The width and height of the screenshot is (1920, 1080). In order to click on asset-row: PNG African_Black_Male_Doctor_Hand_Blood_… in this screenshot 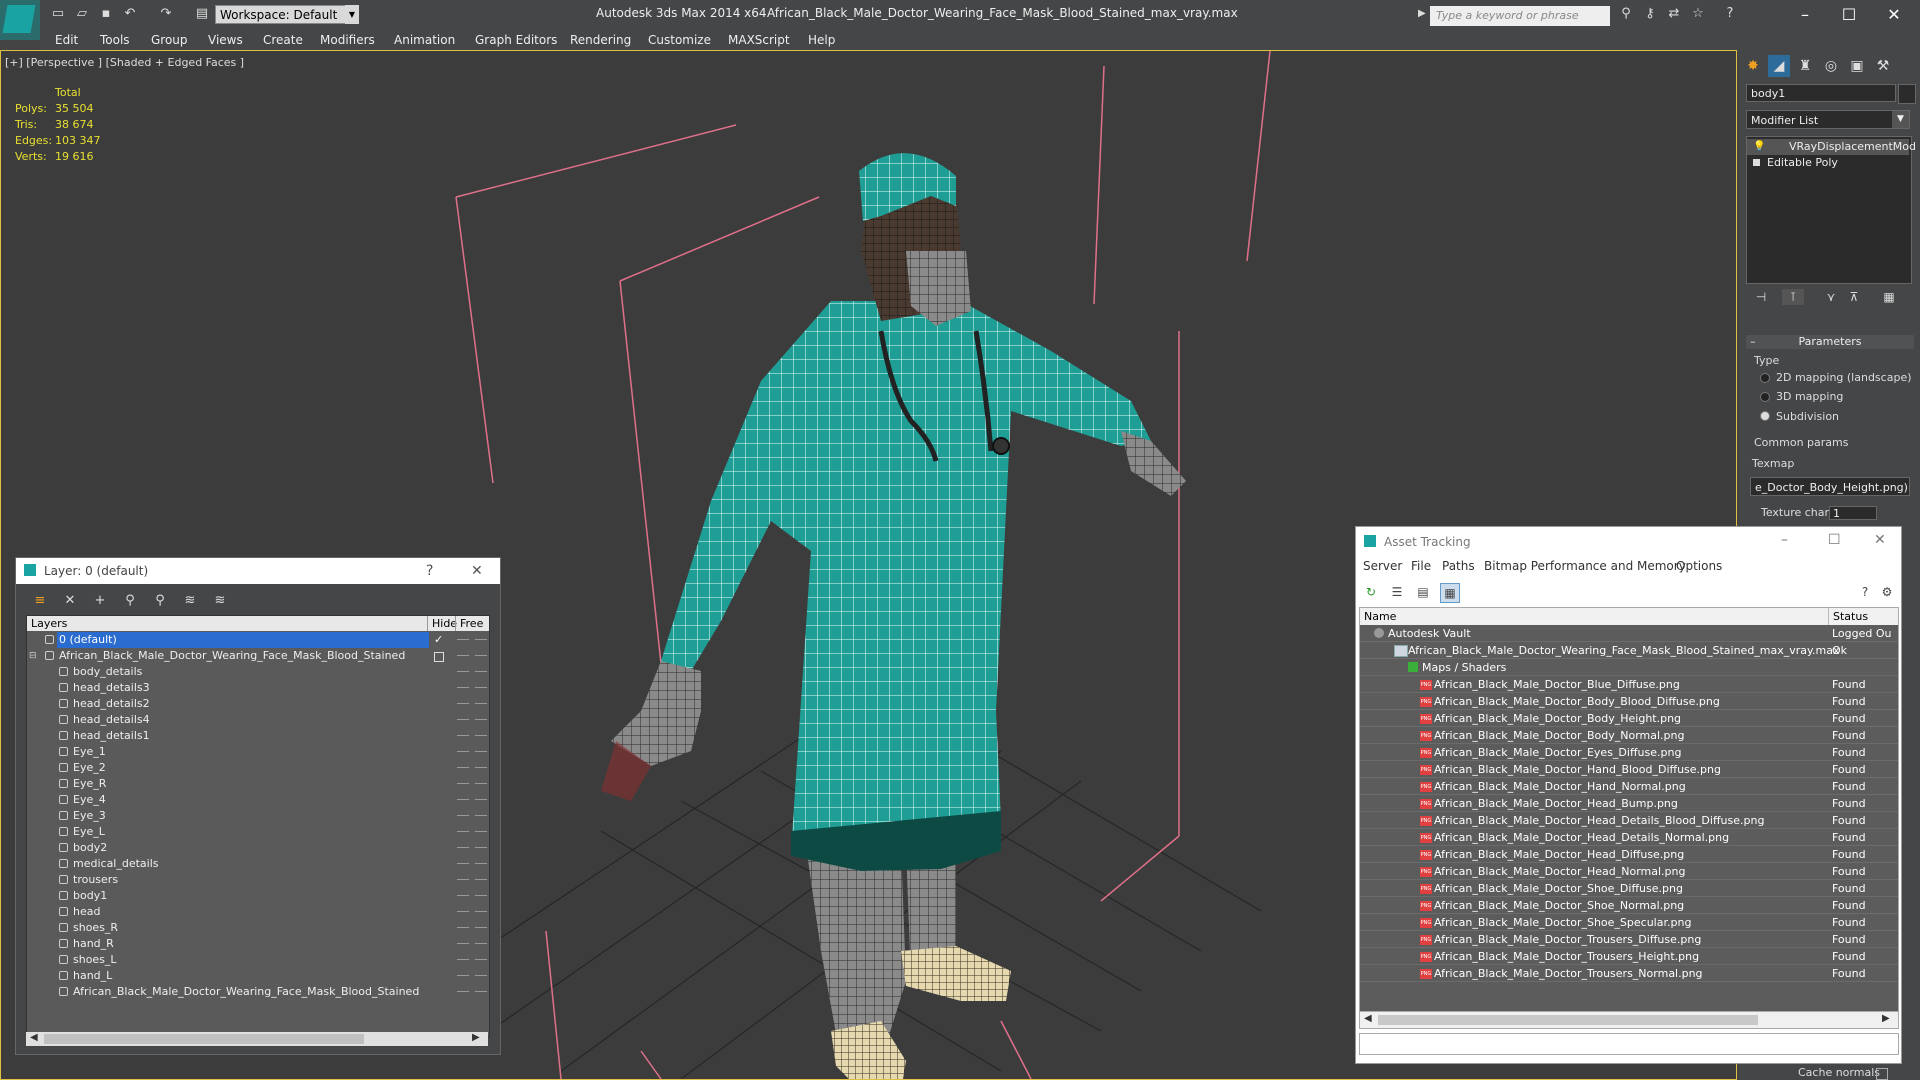, I will do `click(1629, 769)`.